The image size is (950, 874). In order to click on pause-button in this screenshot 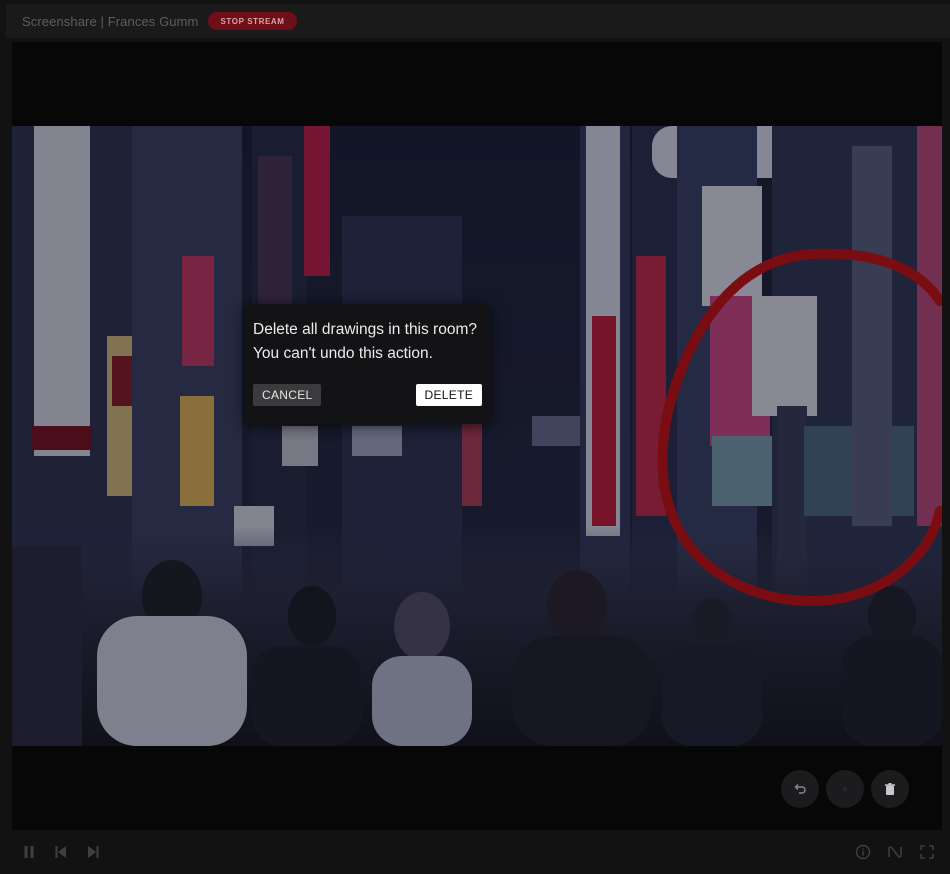, I will do `click(29, 852)`.